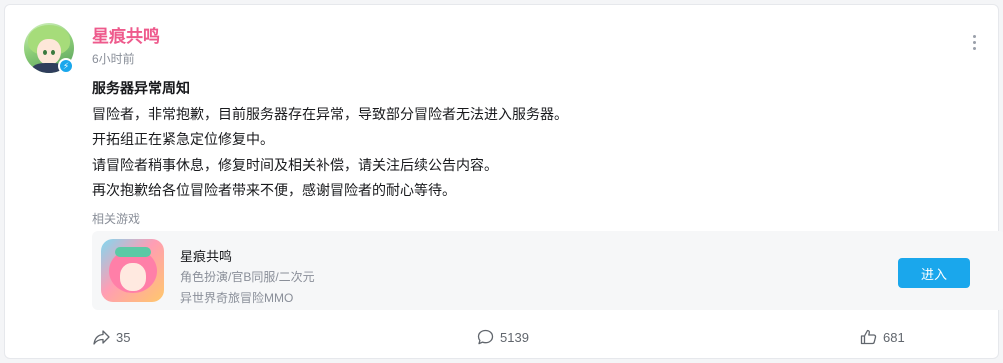 The image size is (1003, 363). I want to click on more-vertical-icon, so click(974, 44).